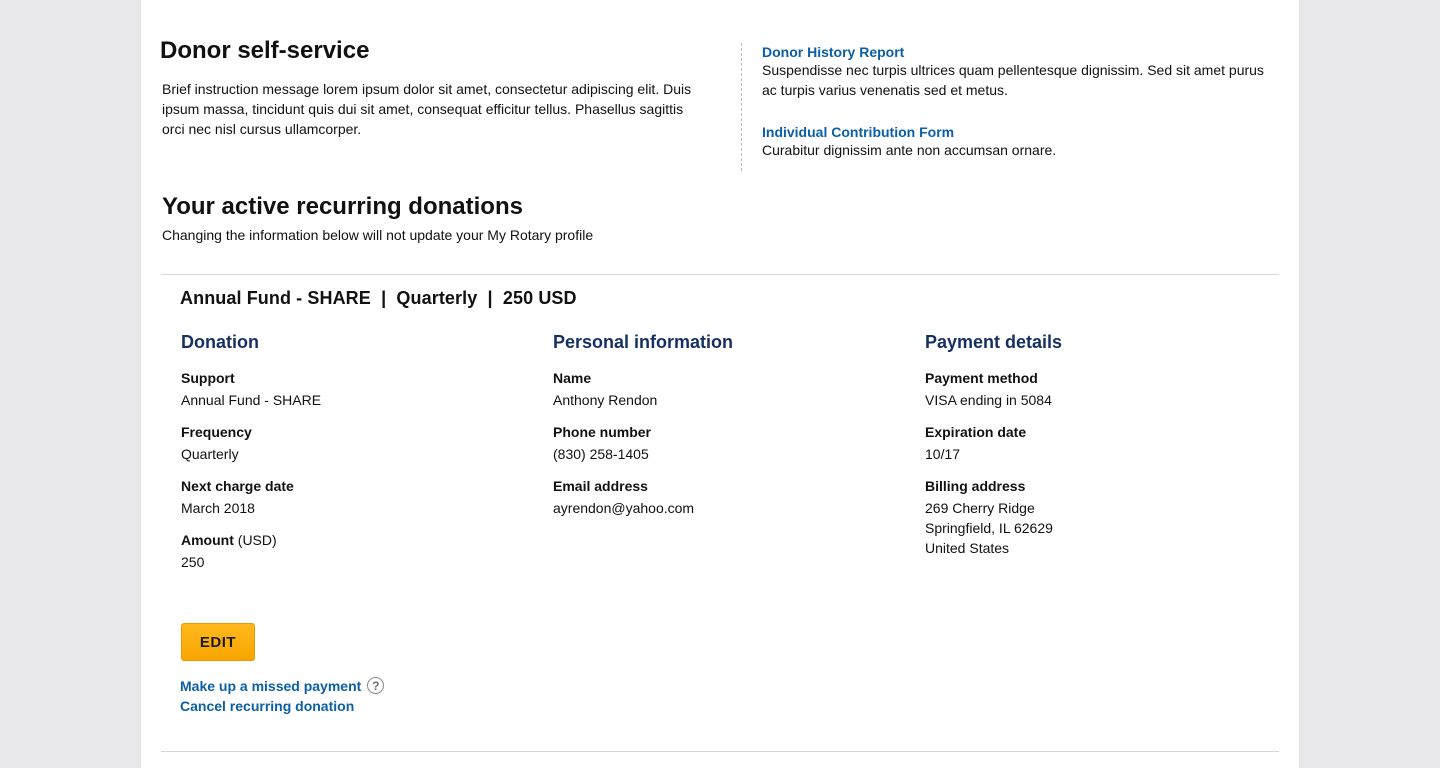 The width and height of the screenshot is (1440, 768). Describe the element at coordinates (600, 486) in the screenshot. I see `email-label: Email address` at that location.